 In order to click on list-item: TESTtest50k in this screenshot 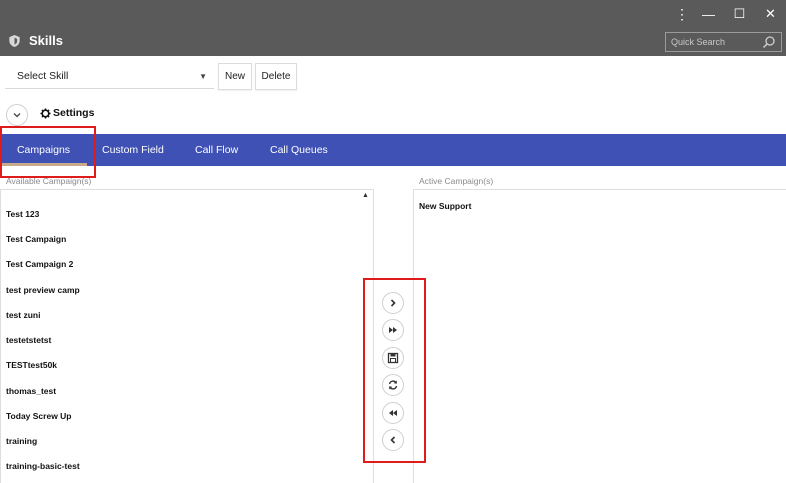, I will do `click(31, 365)`.